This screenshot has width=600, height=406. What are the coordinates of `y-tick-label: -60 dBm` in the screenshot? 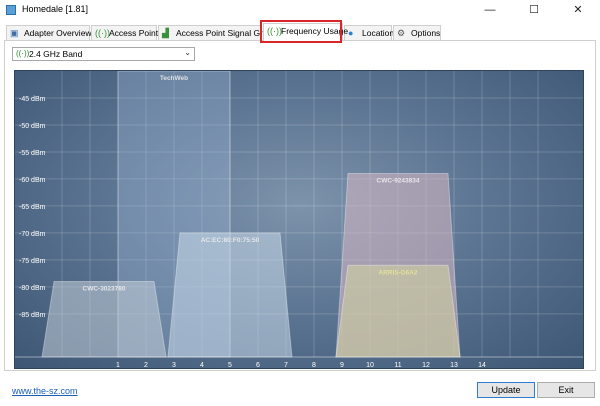 It's located at (32, 180).